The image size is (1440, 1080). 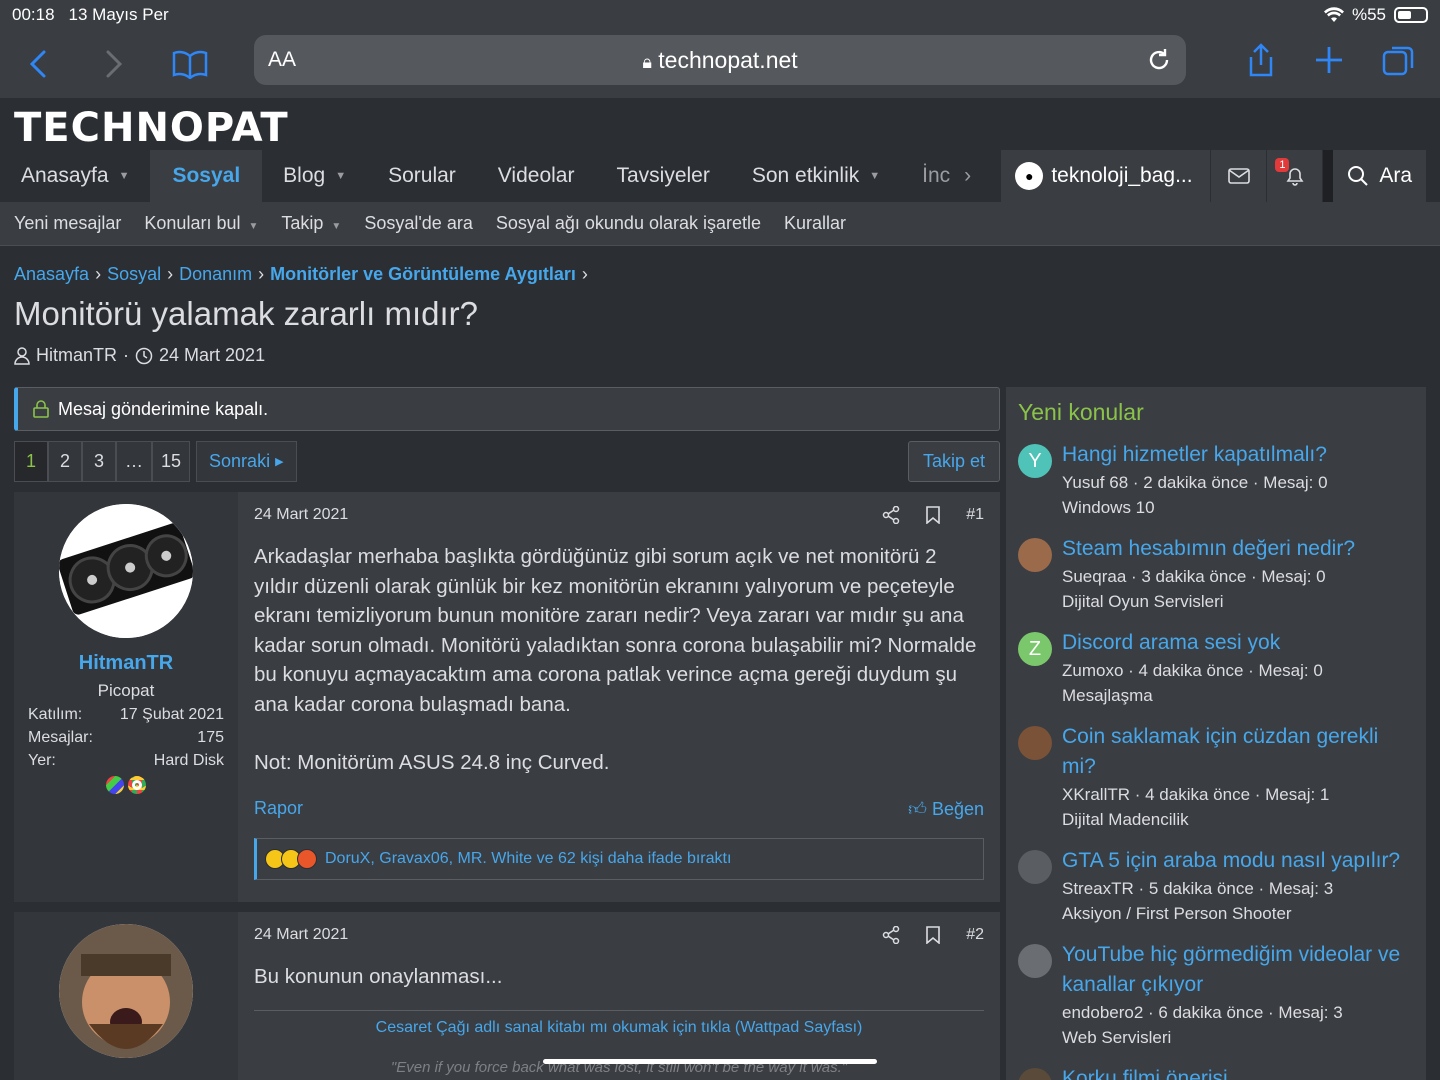 What do you see at coordinates (1238, 752) in the screenshot?
I see `sidebar-thread-title: Coin saklamak için cüzdan gerekli mi?` at bounding box center [1238, 752].